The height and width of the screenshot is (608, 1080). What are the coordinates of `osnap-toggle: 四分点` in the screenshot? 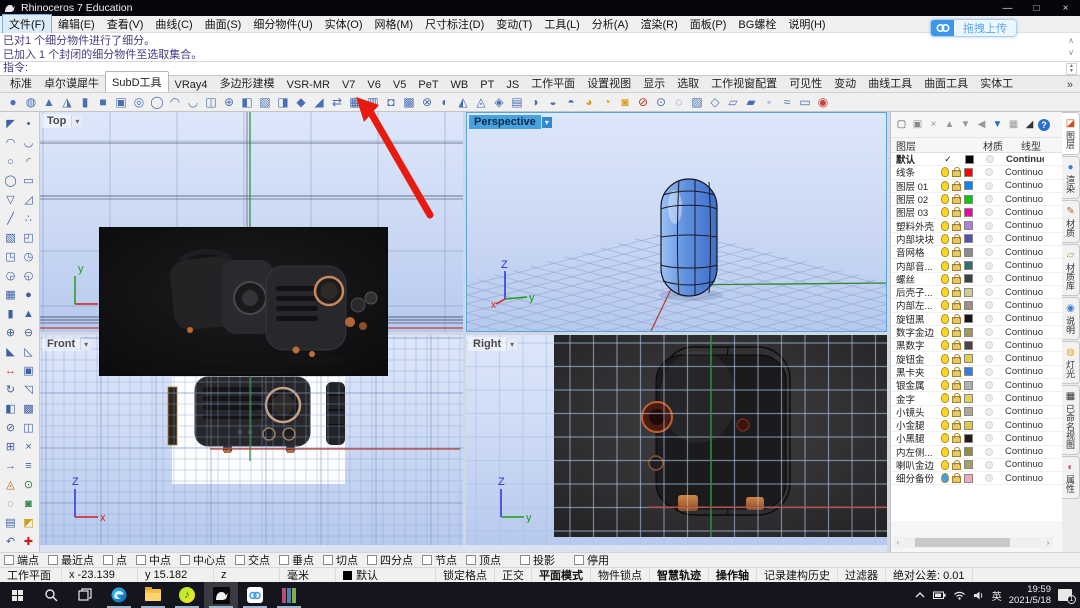 It's located at (390, 560).